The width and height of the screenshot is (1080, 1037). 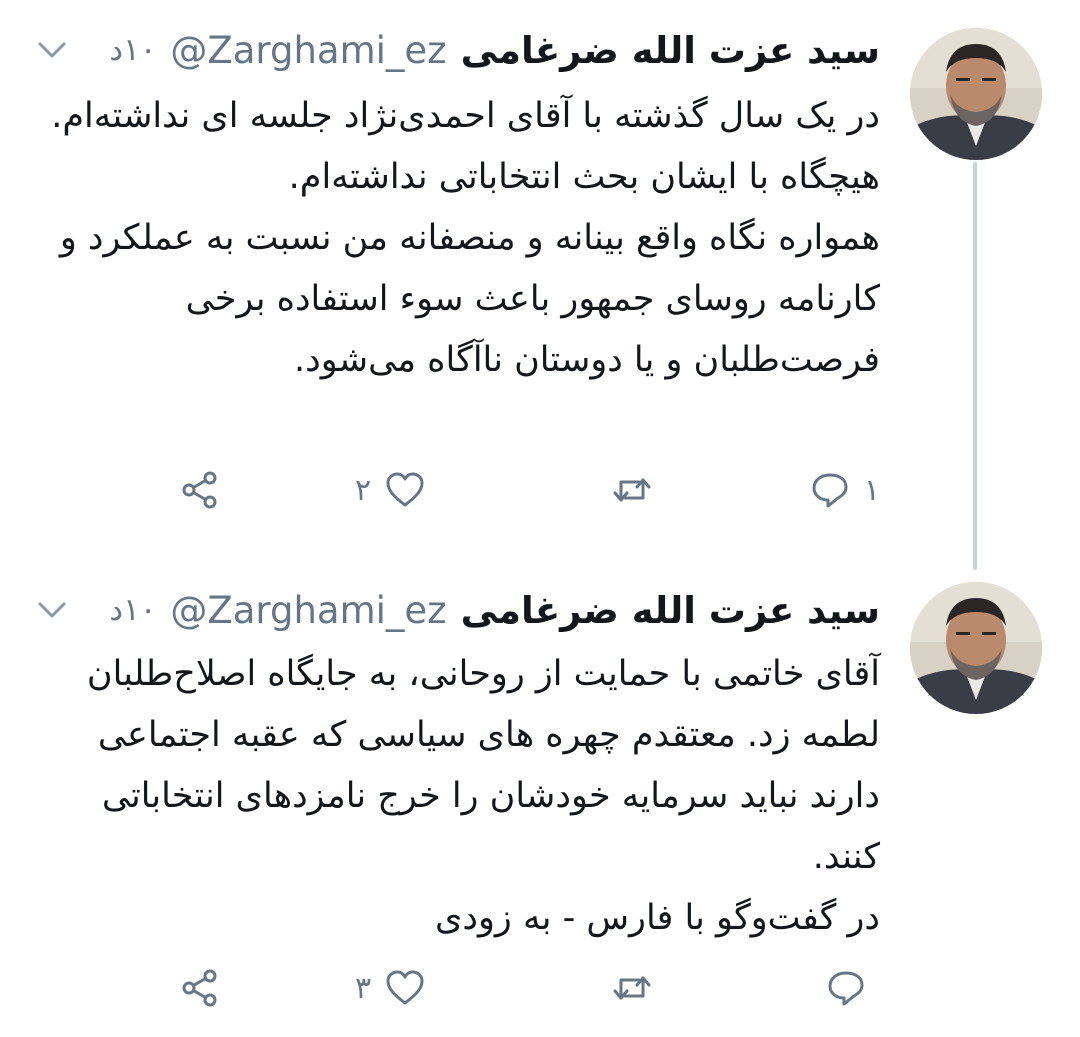 I want to click on like-button: ۳, so click(x=390, y=988).